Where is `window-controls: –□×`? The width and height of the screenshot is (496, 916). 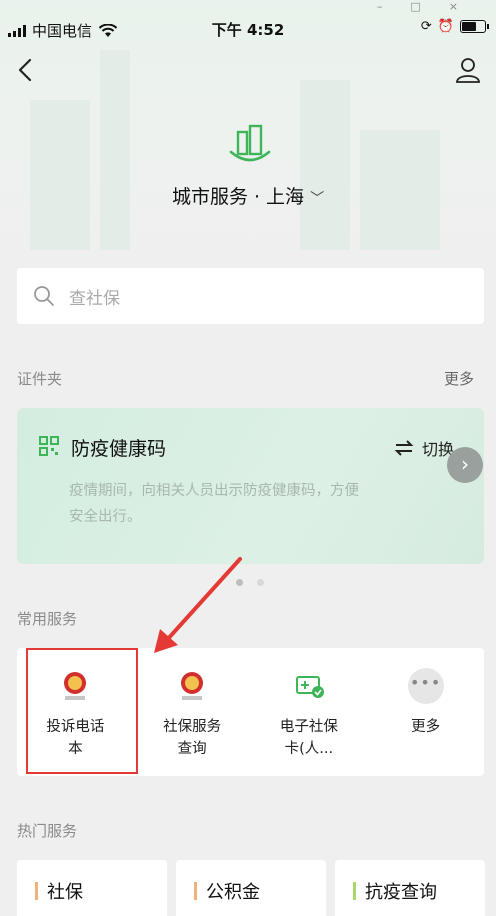 window-controls: –□× is located at coordinates (431, 6).